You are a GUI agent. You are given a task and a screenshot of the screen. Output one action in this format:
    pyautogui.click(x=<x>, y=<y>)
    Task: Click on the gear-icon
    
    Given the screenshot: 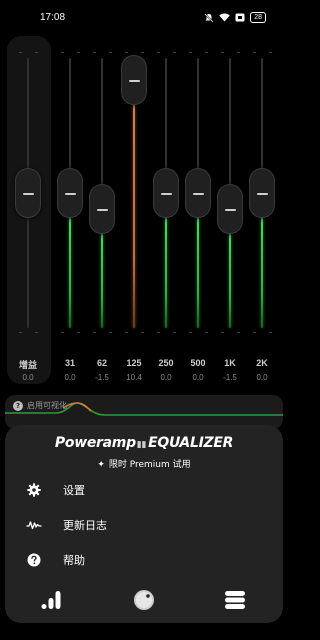 What is the action you would take?
    pyautogui.click(x=34, y=490)
    